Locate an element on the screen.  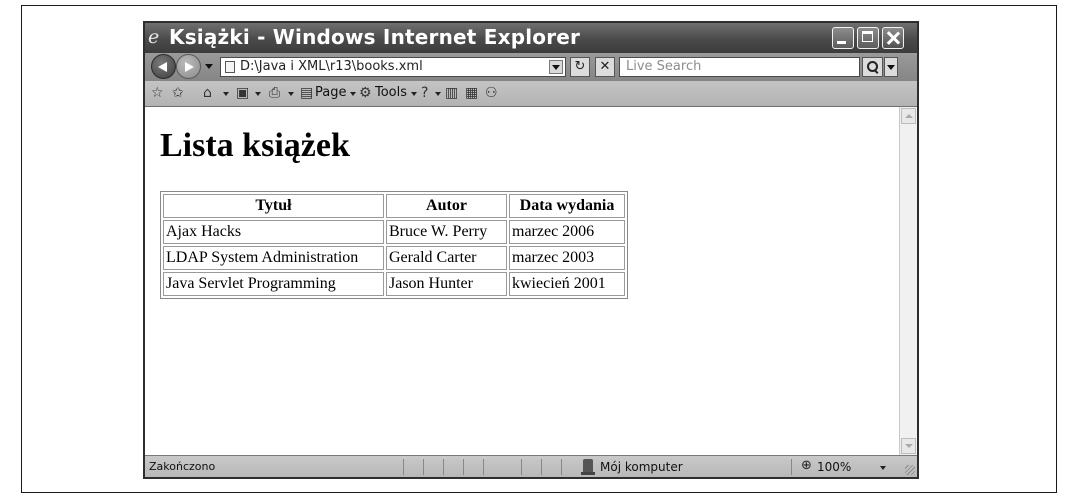
table-row: Ajax Hacks Bruce W. Perry marzec 2006 is located at coordinates (394, 232).